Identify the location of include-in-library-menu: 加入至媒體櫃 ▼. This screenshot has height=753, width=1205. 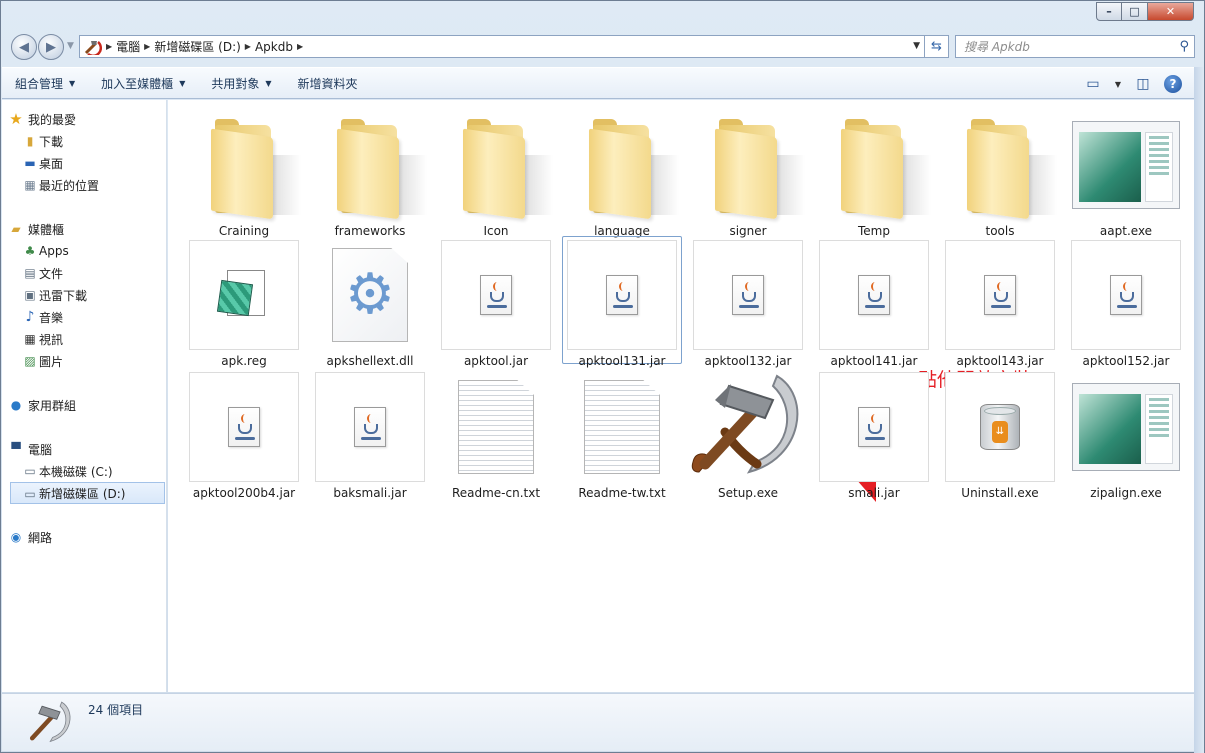
(143, 83).